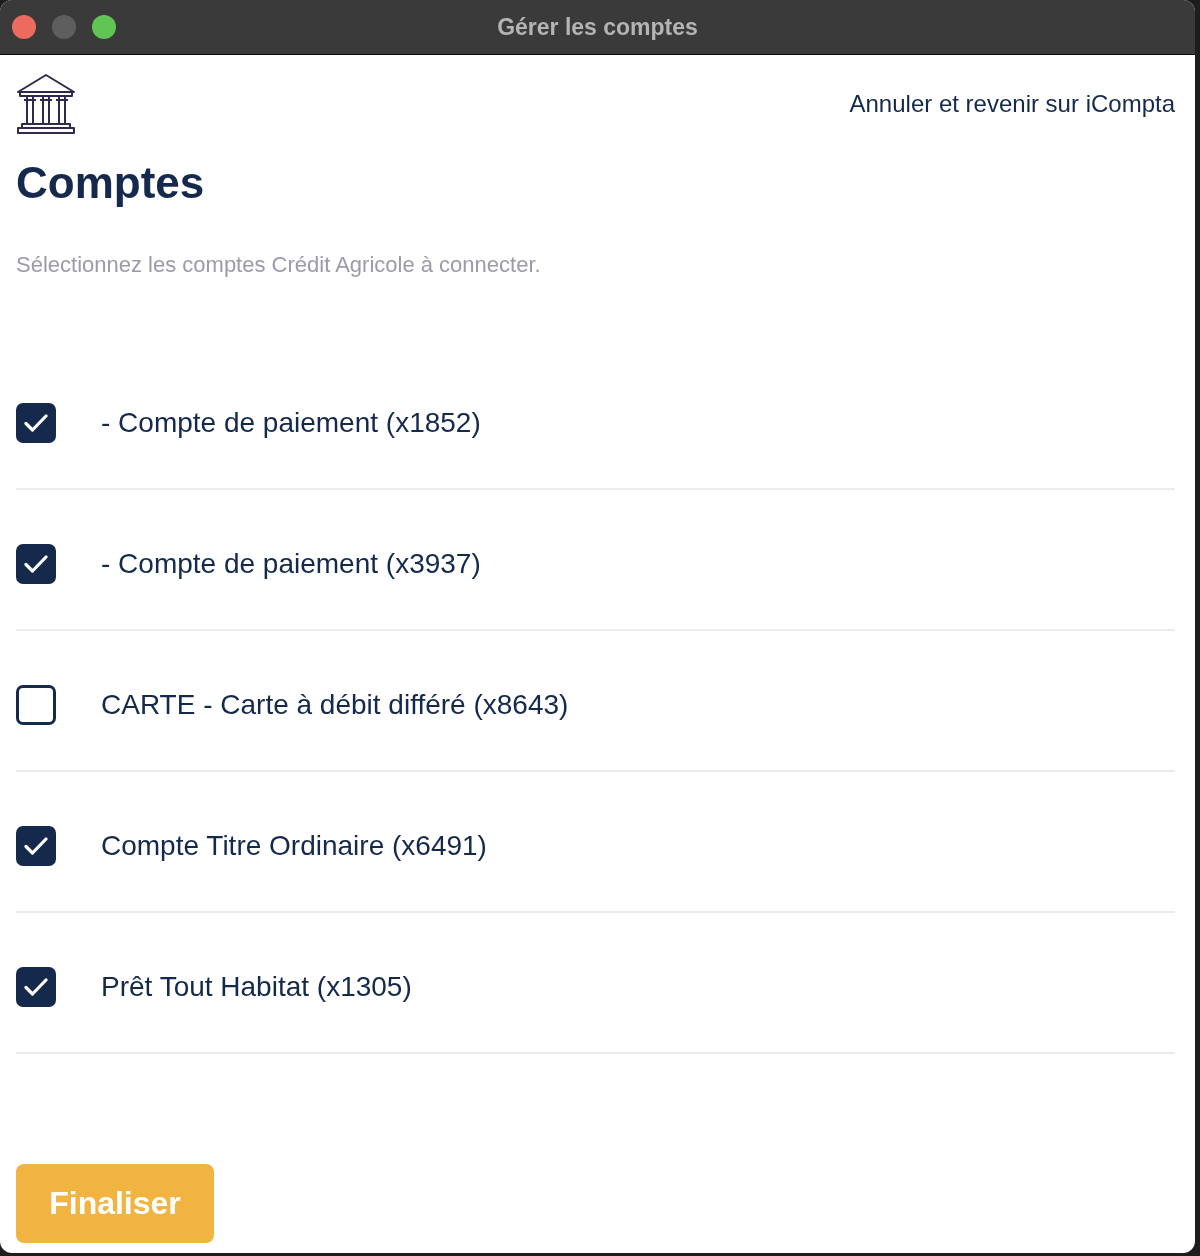 The width and height of the screenshot is (1200, 1256). Describe the element at coordinates (104, 27) in the screenshot. I see `zoom-button` at that location.